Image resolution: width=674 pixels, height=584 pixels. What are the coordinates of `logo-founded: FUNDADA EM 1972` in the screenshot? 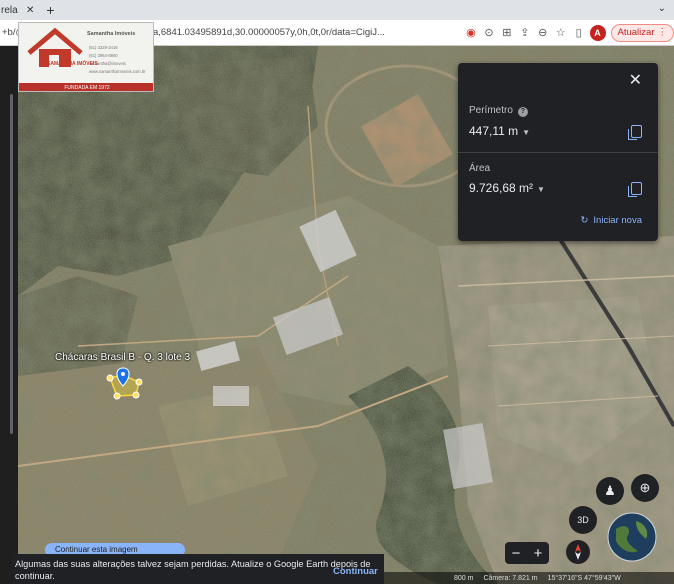 It's located at (86, 87).